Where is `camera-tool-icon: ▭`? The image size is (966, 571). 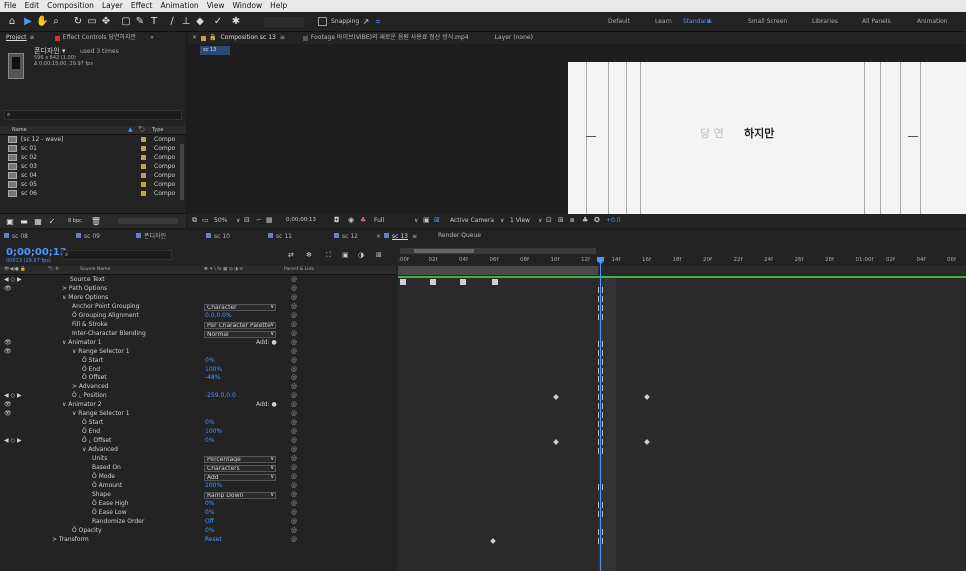
camera-tool-icon: ▭ is located at coordinates (92, 22).